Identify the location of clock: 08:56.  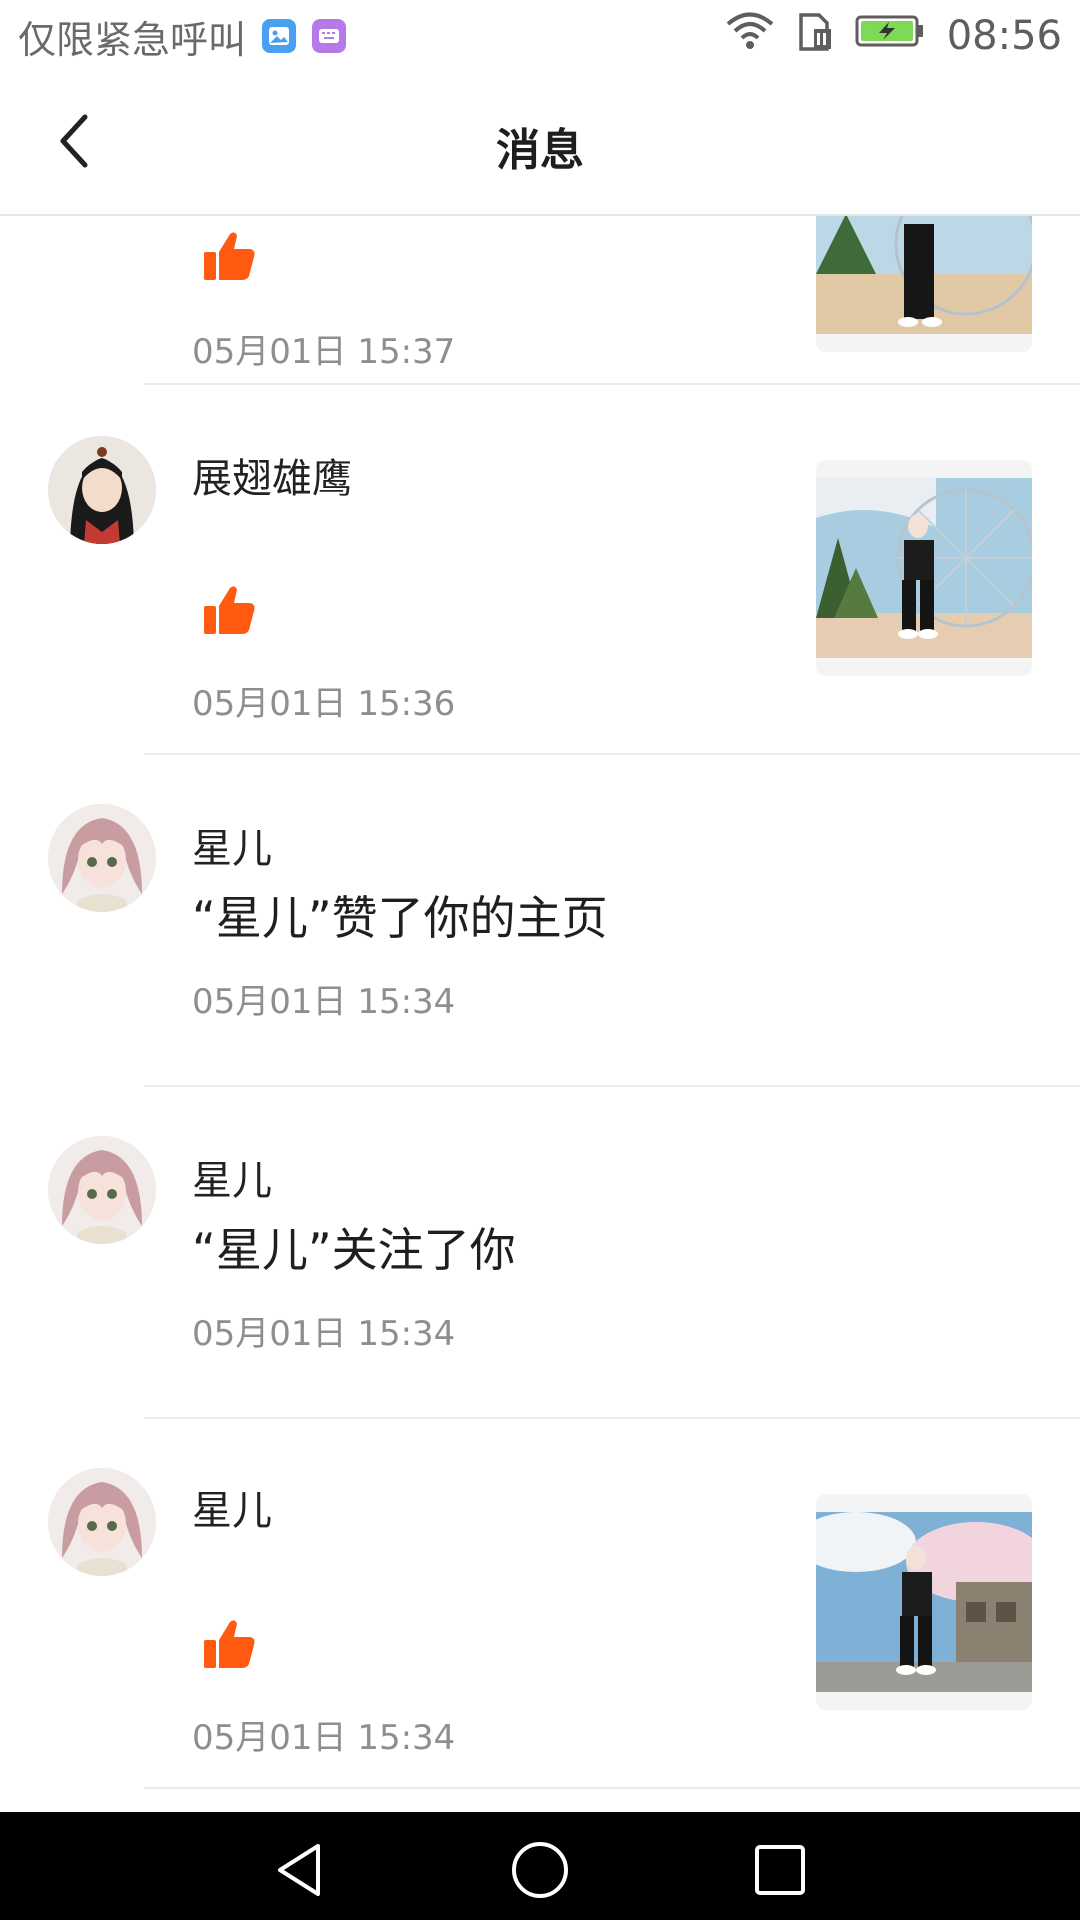
(1004, 36).